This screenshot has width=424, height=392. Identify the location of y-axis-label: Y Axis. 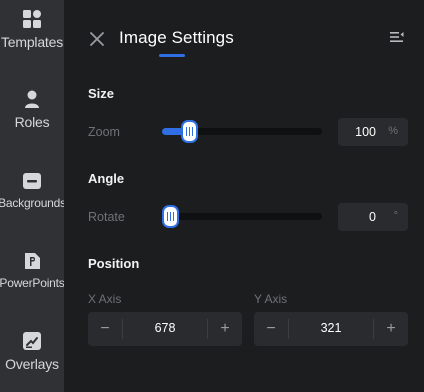
(271, 299).